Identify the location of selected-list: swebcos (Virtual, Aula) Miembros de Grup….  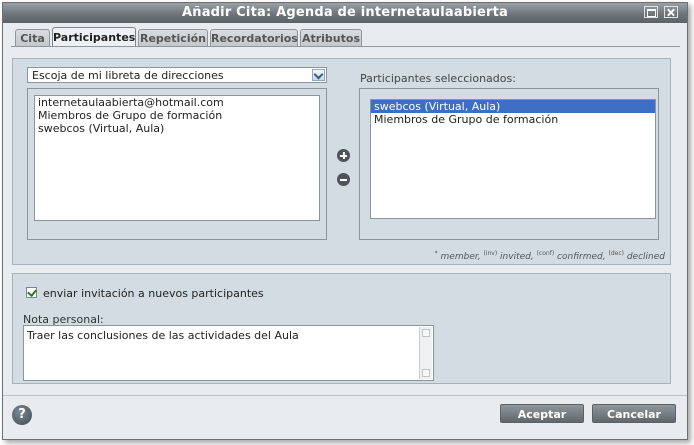
(513, 159).